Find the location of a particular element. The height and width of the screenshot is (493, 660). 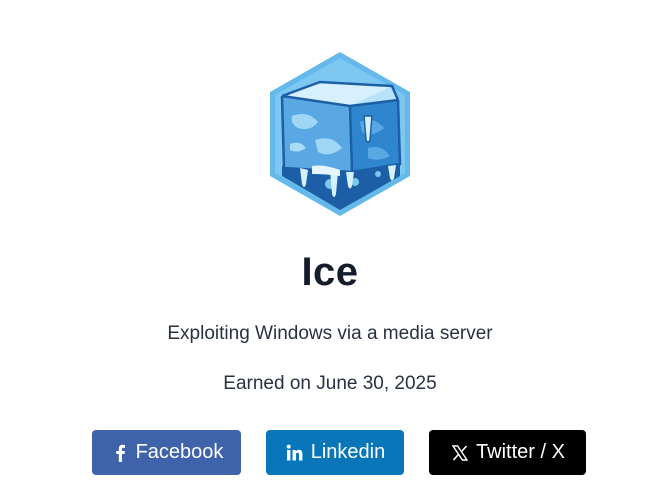

x-icon is located at coordinates (460, 453).